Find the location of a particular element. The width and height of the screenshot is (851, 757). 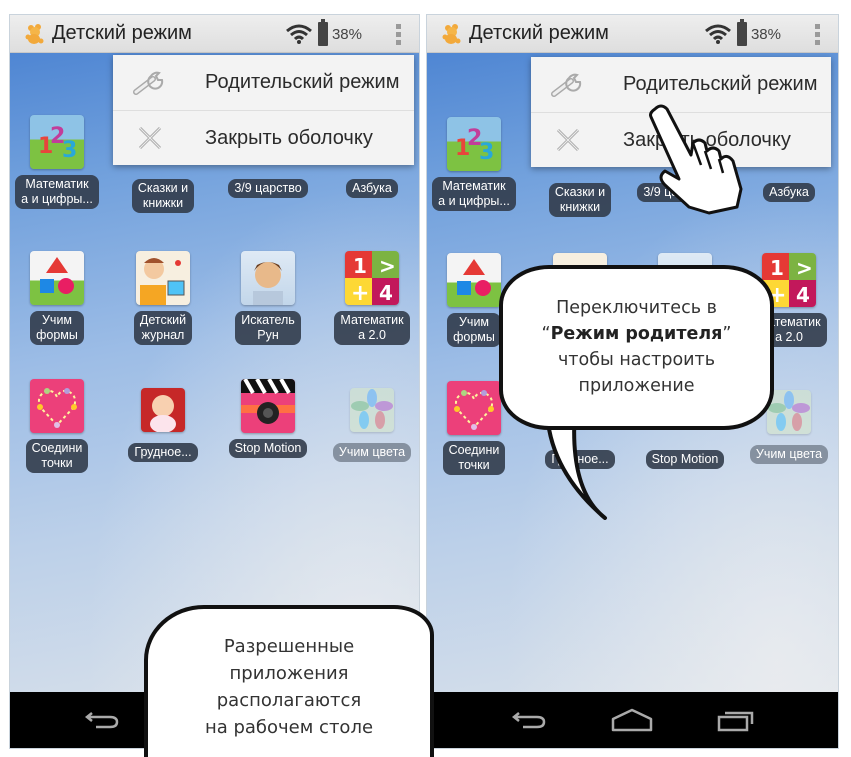

menu-item-label: Закрыть оболочку is located at coordinates (289, 137).